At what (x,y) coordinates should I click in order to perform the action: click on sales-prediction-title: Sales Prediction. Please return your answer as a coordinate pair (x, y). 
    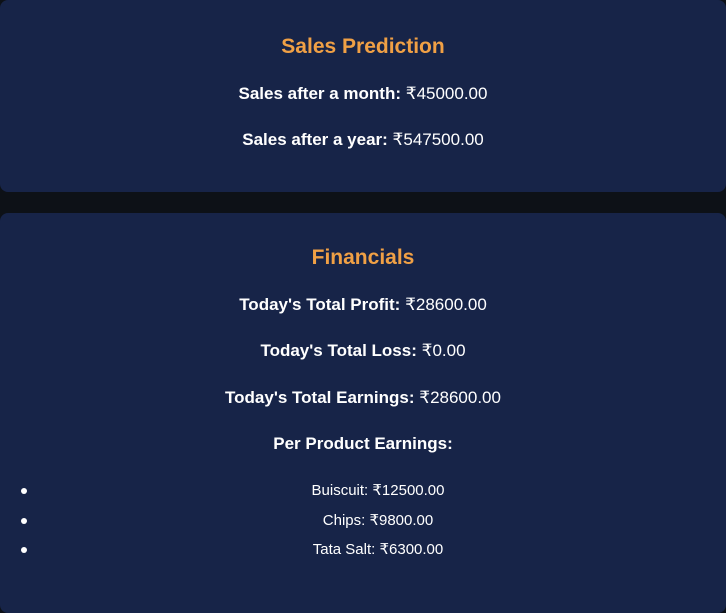
    Looking at the image, I should click on (363, 46).